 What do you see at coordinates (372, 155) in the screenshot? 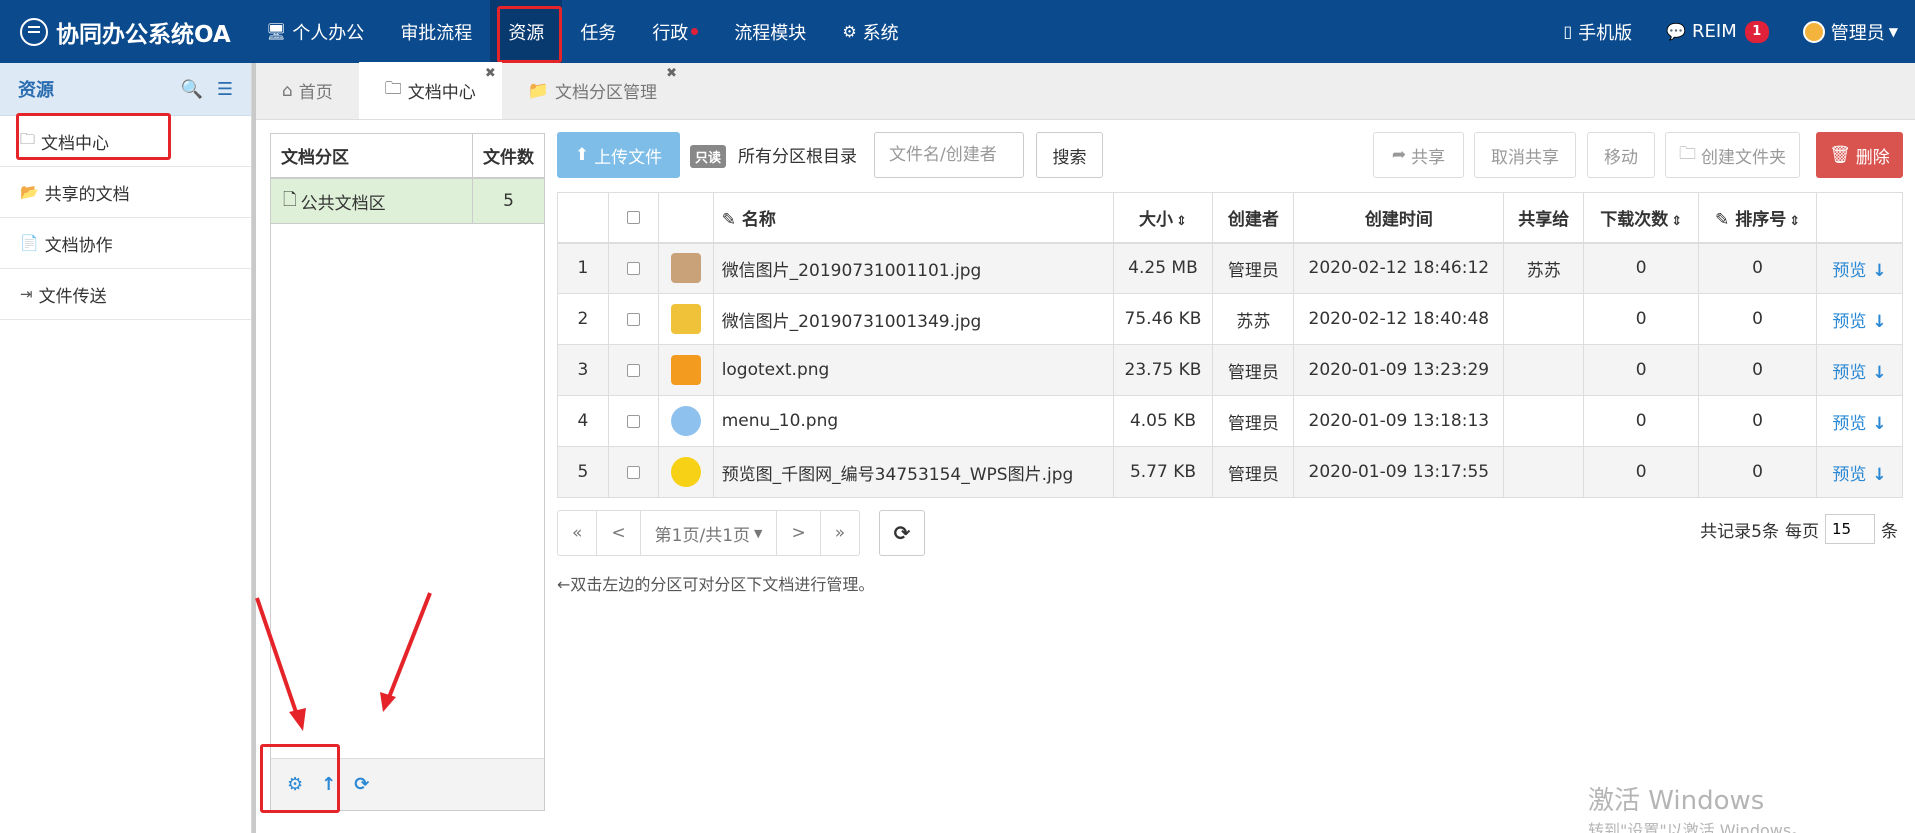
I see `partition-col-name: 文档分区` at bounding box center [372, 155].